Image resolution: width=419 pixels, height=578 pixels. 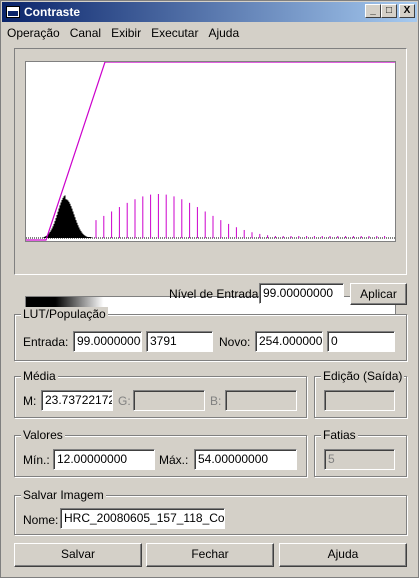 What do you see at coordinates (36, 460) in the screenshot?
I see `min-label: Mín.:` at bounding box center [36, 460].